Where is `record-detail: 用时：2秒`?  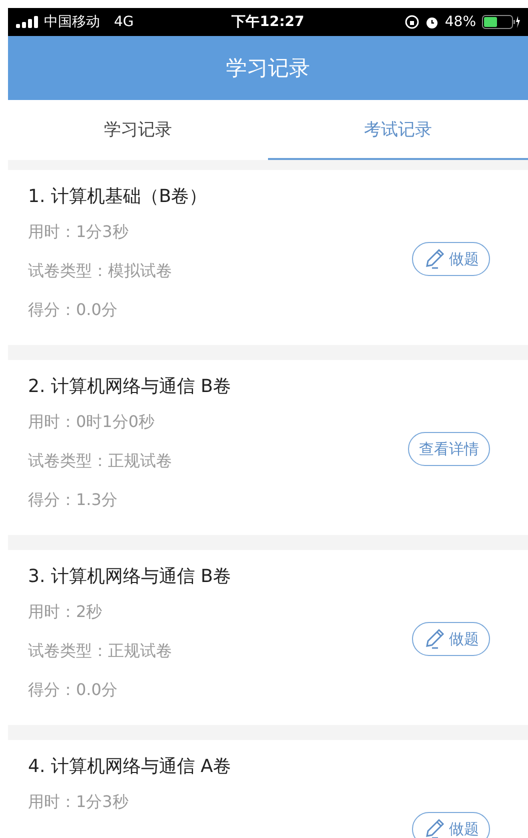
record-detail: 用时：2秒 is located at coordinates (66, 612).